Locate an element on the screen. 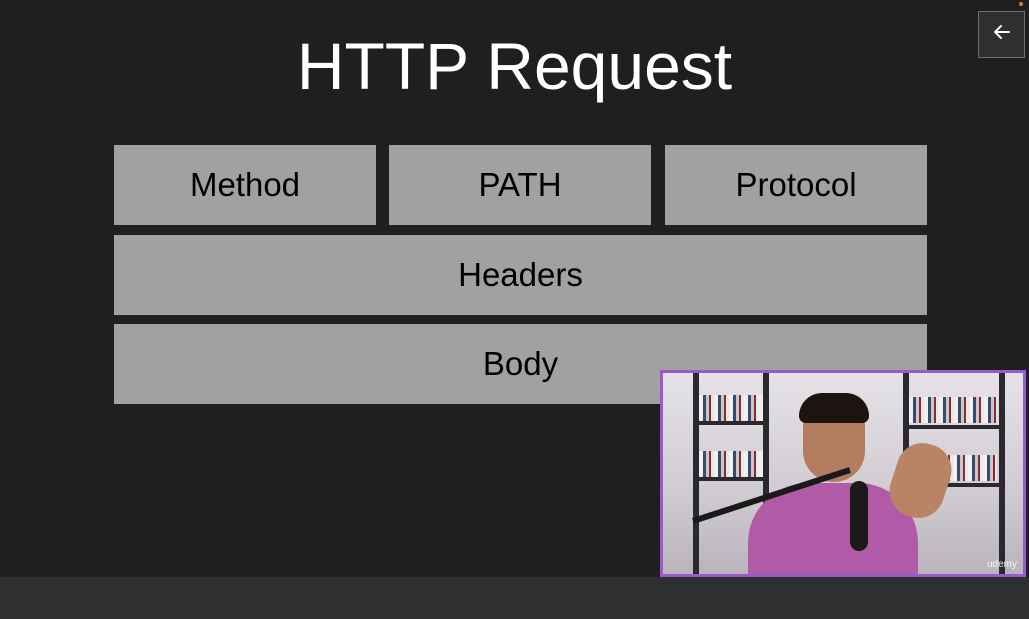  protocol-label: Protocol is located at coordinates (796, 184).